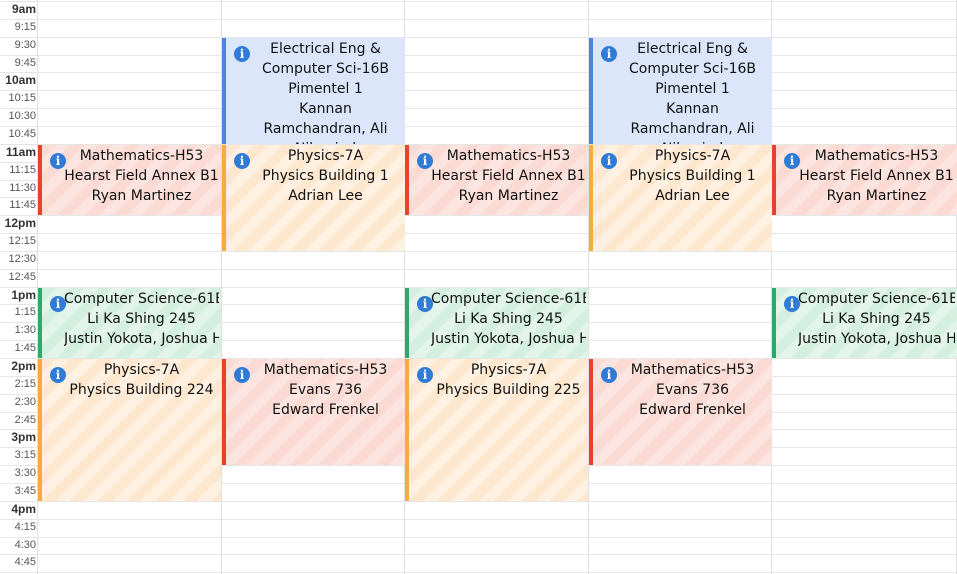 This screenshot has width=957, height=574. What do you see at coordinates (129, 430) in the screenshot?
I see `course-event: i Physics-7A Physics Building 224` at bounding box center [129, 430].